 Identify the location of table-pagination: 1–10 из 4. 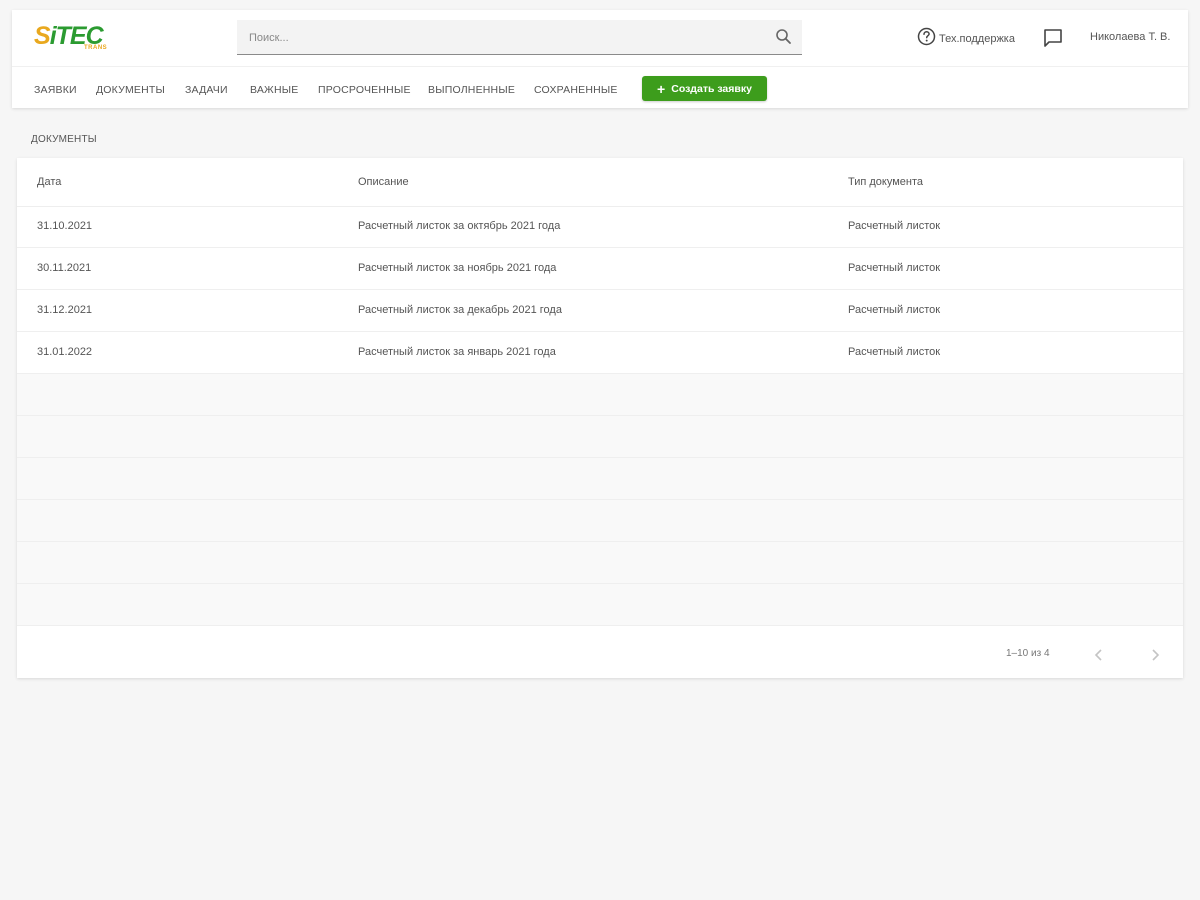
(600, 655).